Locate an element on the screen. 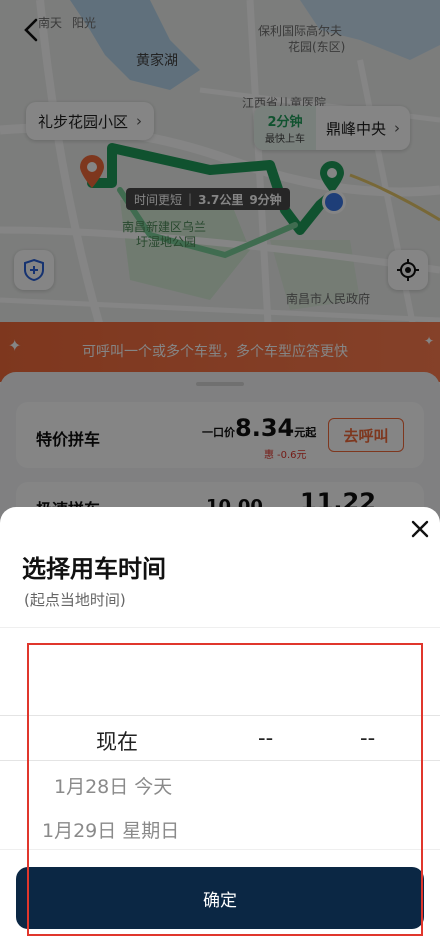 This screenshot has width=440, height=945. sheet-subtitle: (起点当地时间) is located at coordinates (75, 600).